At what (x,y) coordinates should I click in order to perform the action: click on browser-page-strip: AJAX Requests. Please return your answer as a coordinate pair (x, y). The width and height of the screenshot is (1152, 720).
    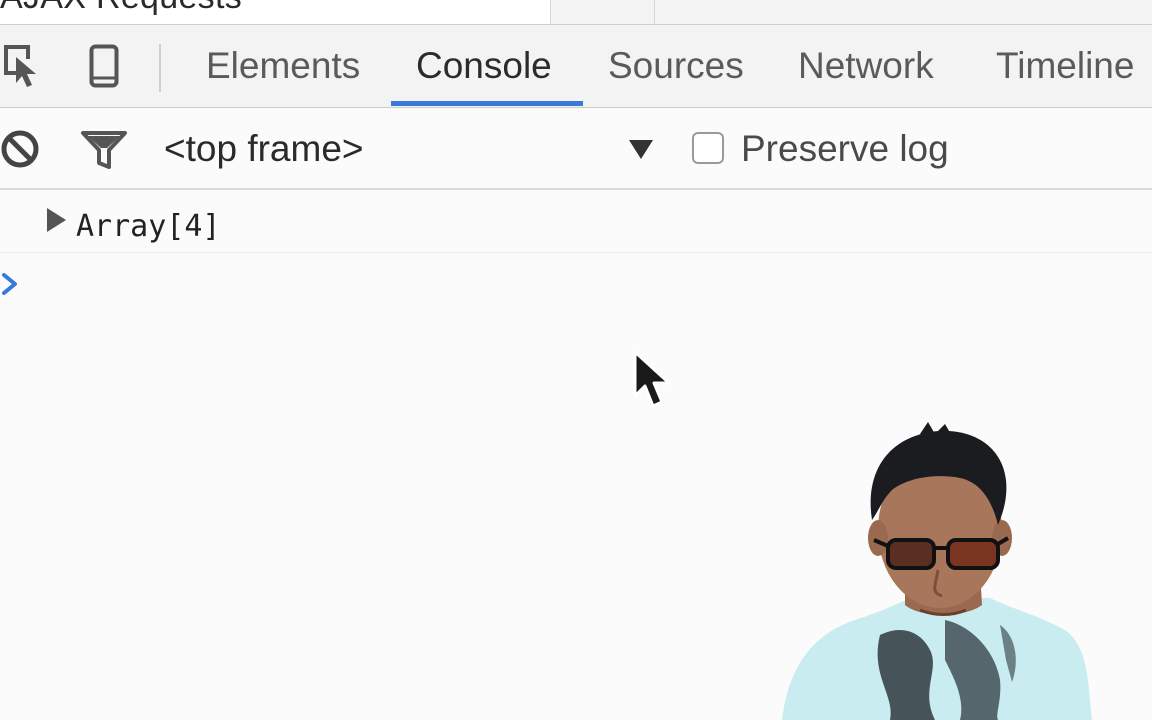
    Looking at the image, I should click on (576, 12).